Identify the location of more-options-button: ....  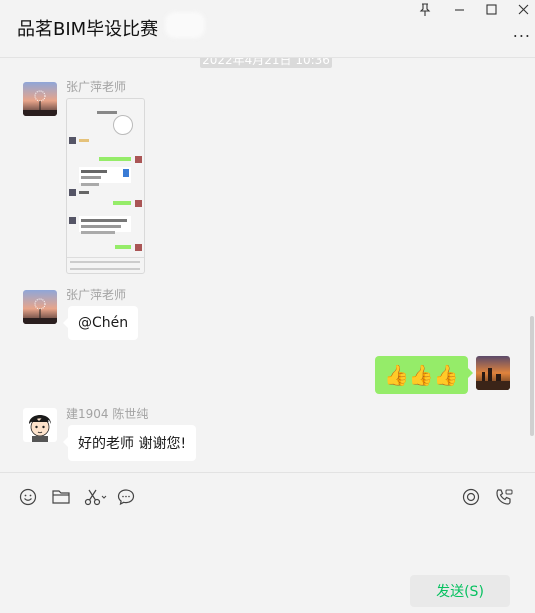
(522, 31).